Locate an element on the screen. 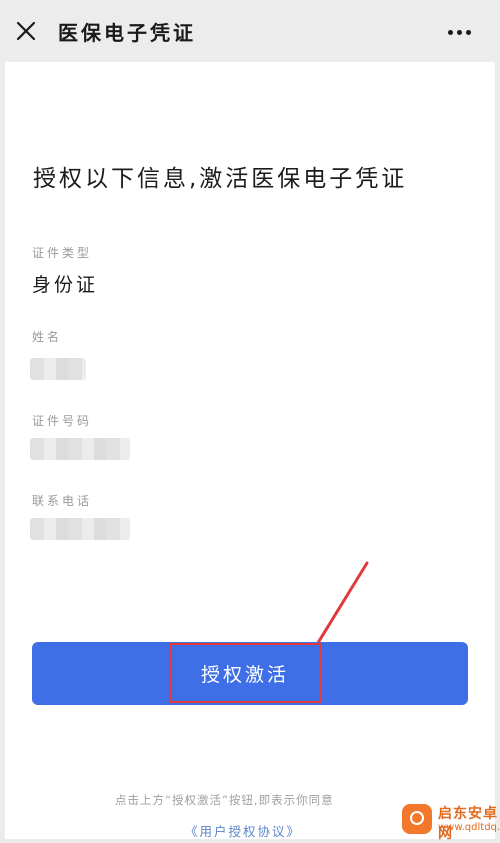 The width and height of the screenshot is (500, 843). user-agreement-link: 《用户授权协议》 is located at coordinates (243, 830).